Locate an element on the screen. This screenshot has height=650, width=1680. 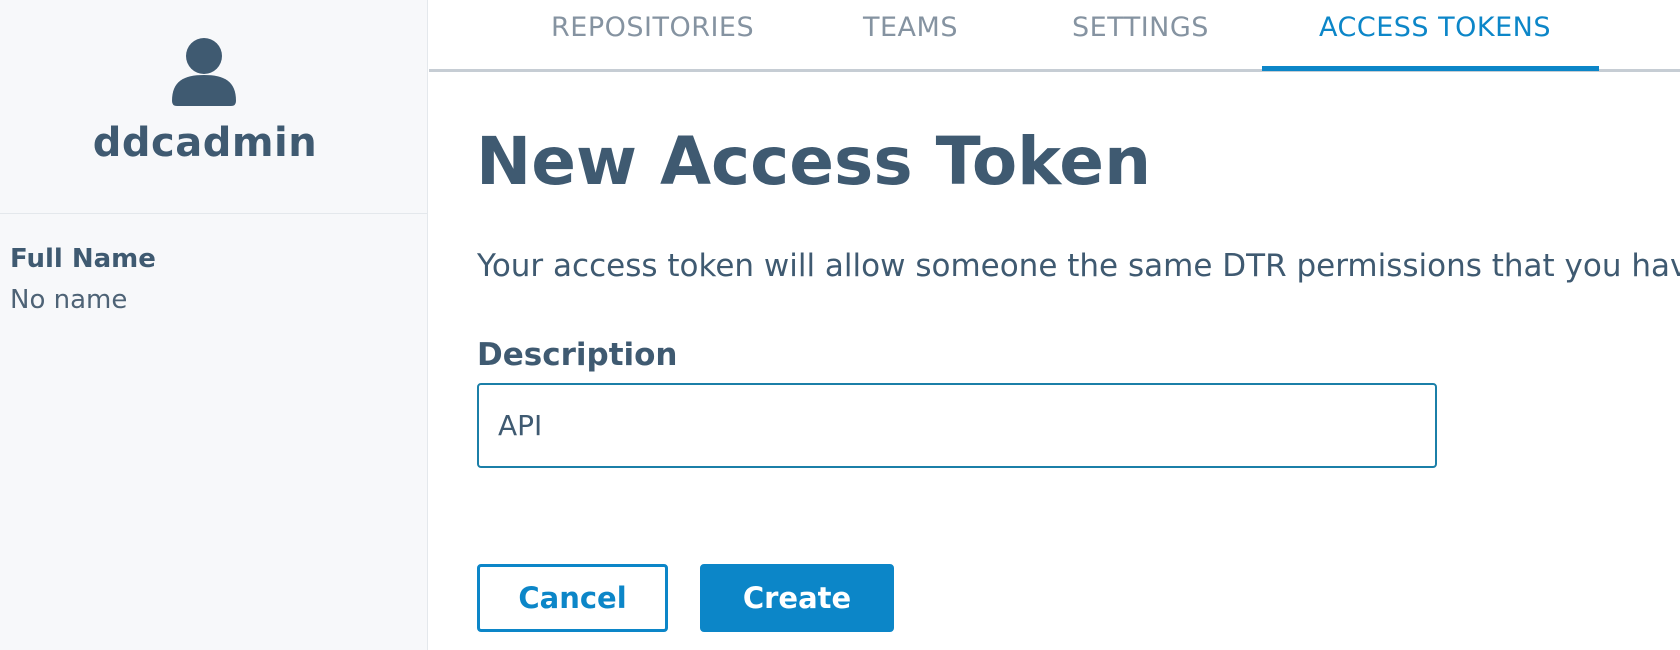
tab-access-tokens: ACCESS TOKENS is located at coordinates (1435, 27).